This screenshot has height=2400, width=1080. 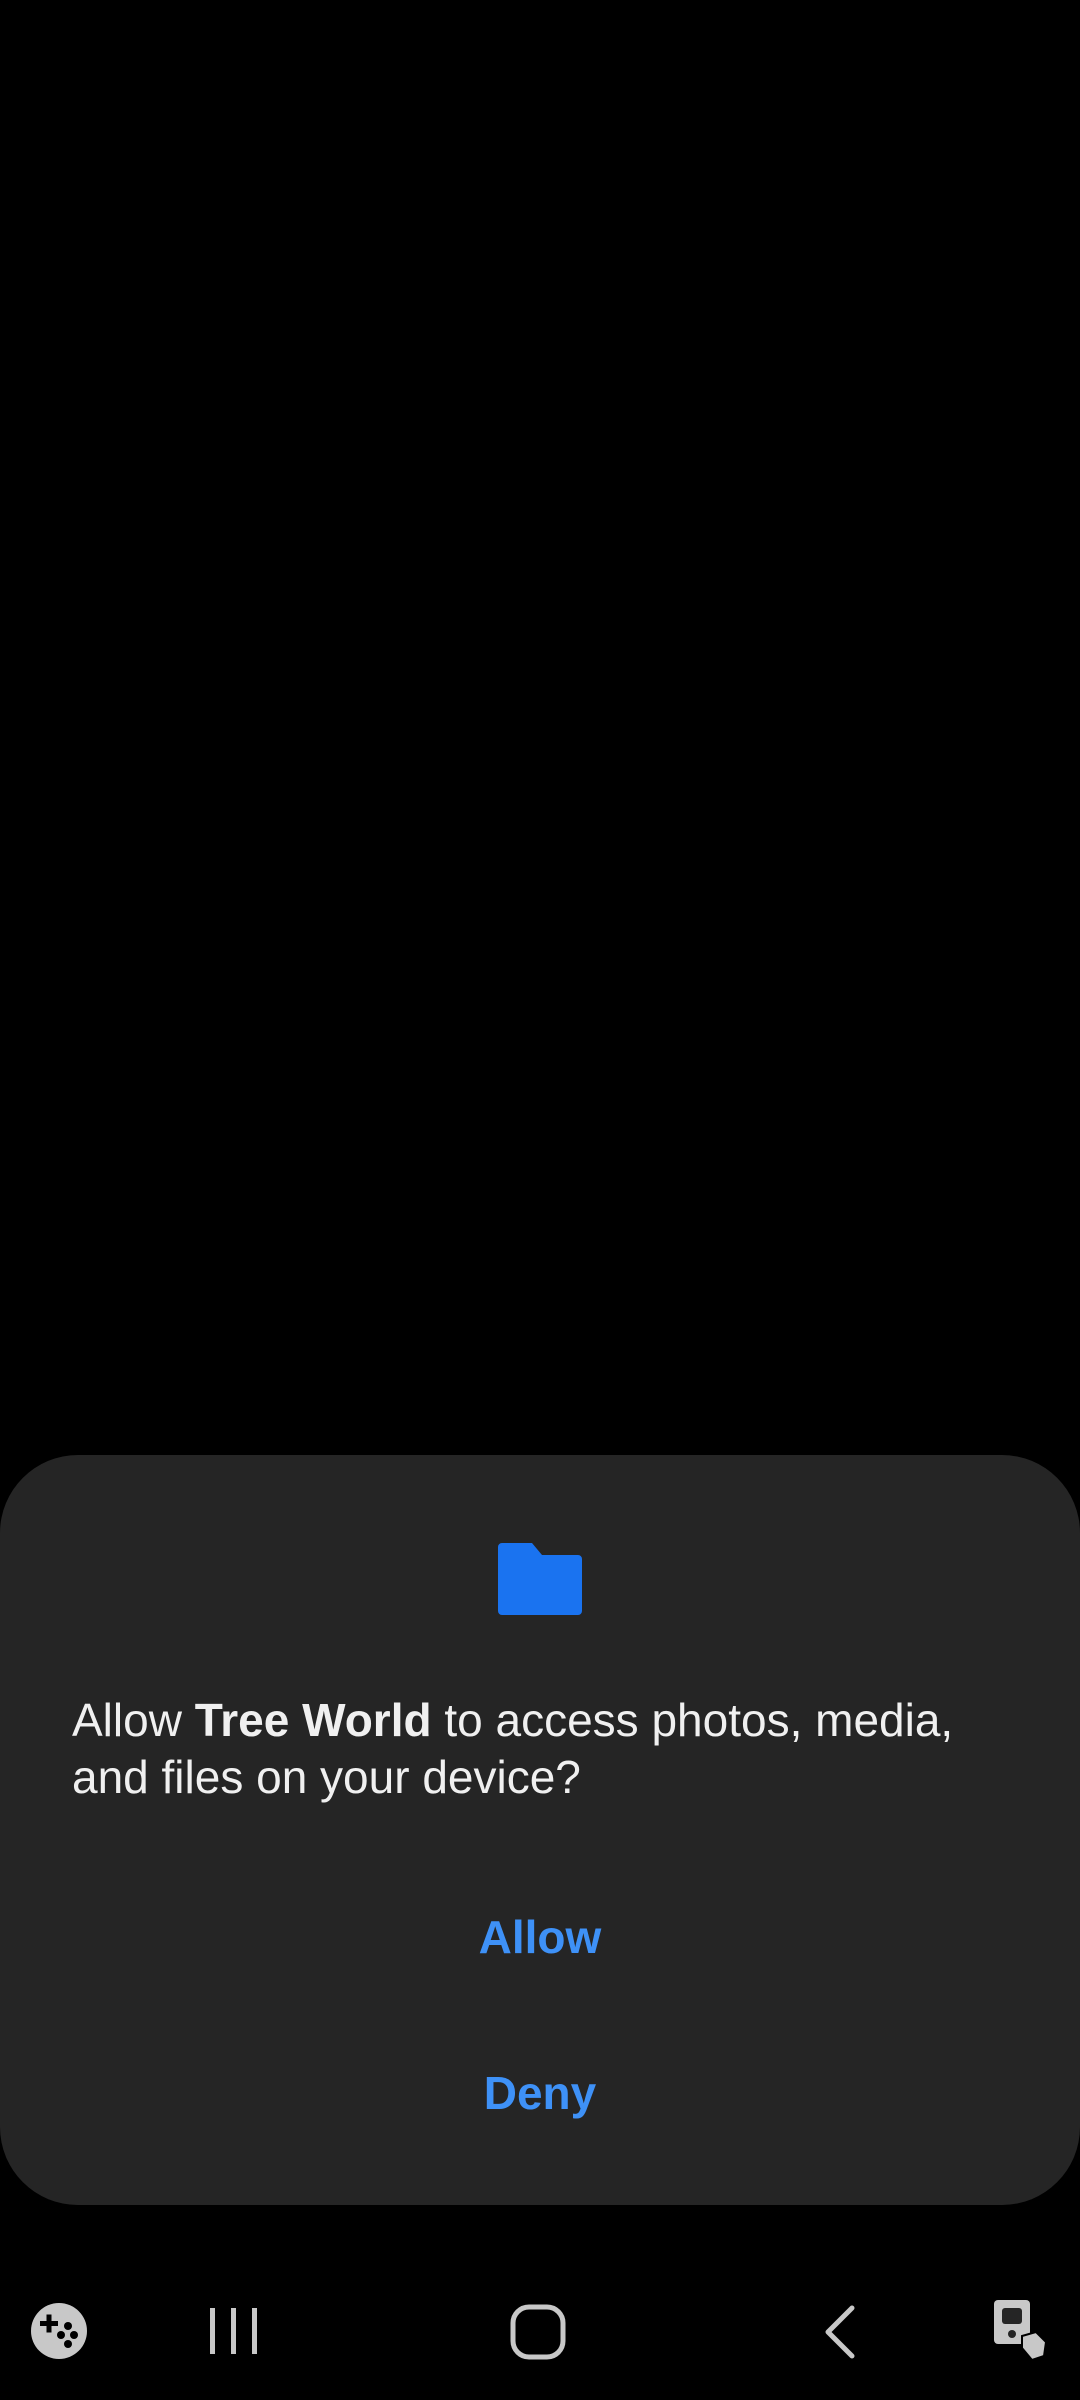 What do you see at coordinates (538, 2332) in the screenshot?
I see `home-icon` at bounding box center [538, 2332].